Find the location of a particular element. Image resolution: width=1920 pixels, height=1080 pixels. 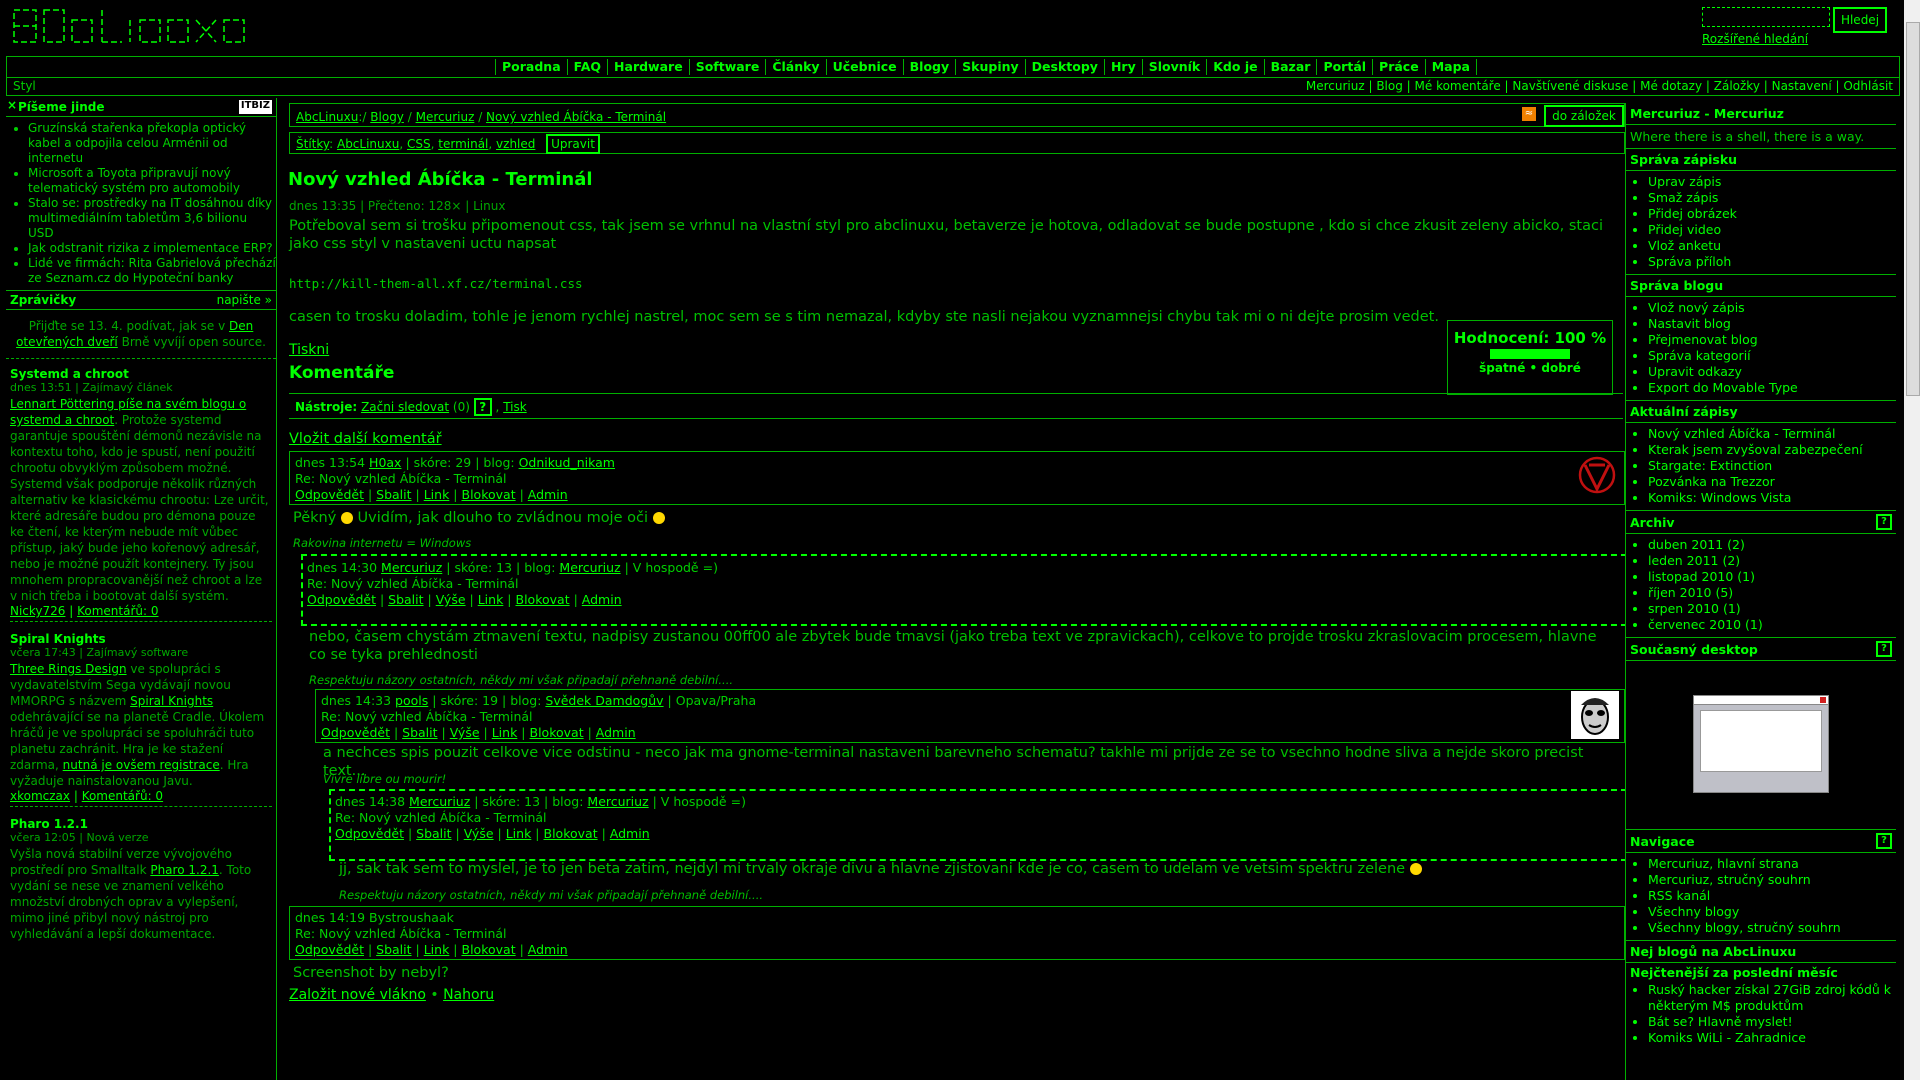

new-thread-link: Založit nové vlákno is located at coordinates (357, 995).